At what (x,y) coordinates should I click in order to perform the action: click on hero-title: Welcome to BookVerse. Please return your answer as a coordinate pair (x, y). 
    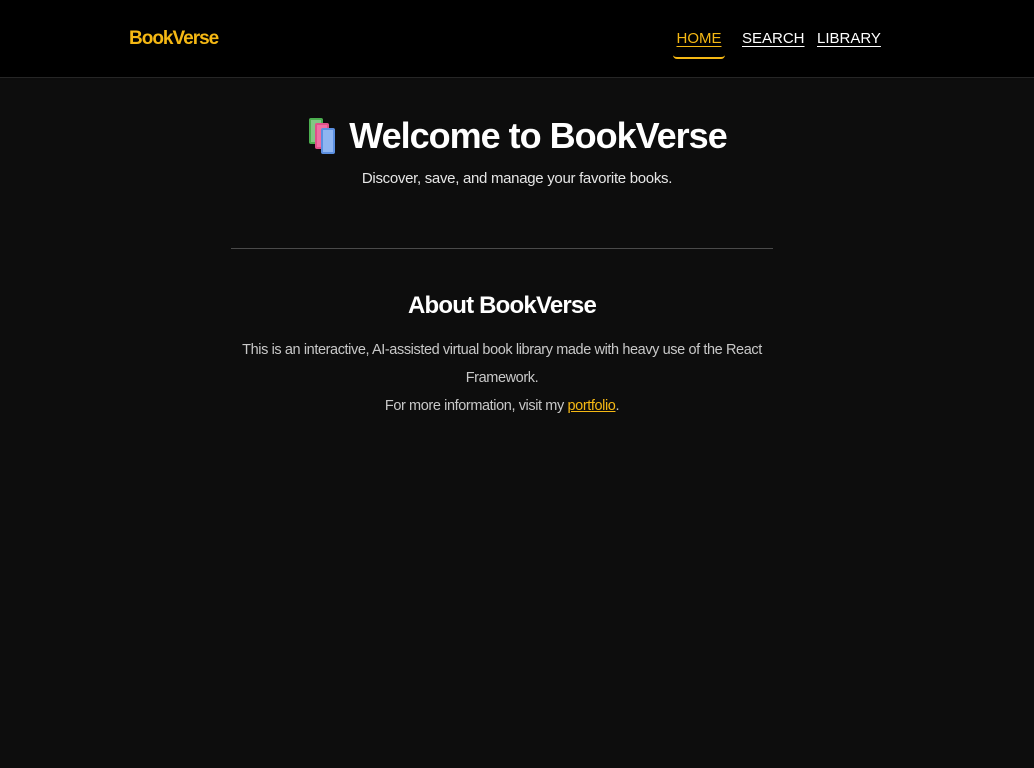
    Looking at the image, I should click on (538, 135).